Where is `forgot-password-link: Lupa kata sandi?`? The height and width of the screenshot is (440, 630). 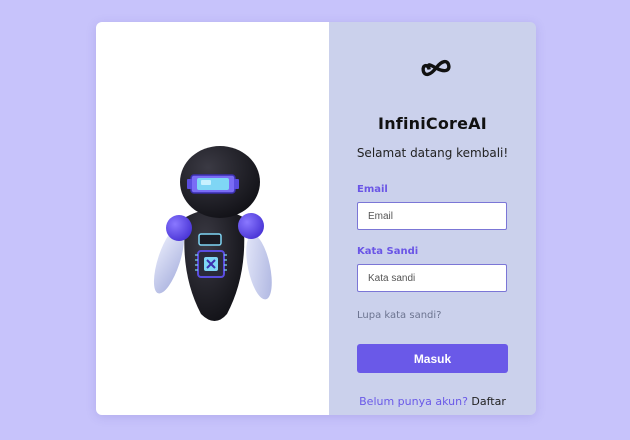 forgot-password-link: Lupa kata sandi? is located at coordinates (399, 315).